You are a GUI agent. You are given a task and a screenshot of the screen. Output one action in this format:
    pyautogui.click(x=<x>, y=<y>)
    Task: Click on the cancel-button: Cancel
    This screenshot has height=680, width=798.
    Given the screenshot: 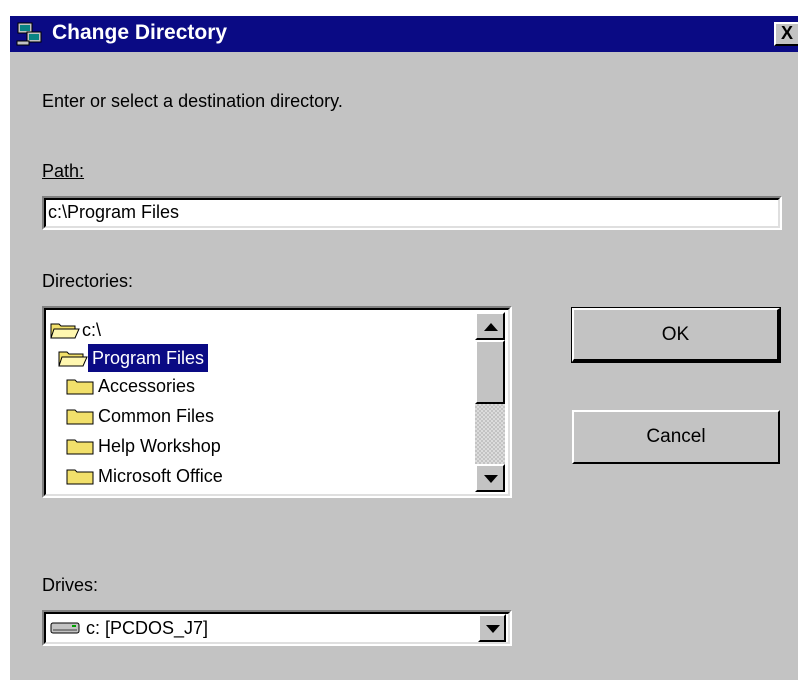 What is the action you would take?
    pyautogui.click(x=676, y=437)
    